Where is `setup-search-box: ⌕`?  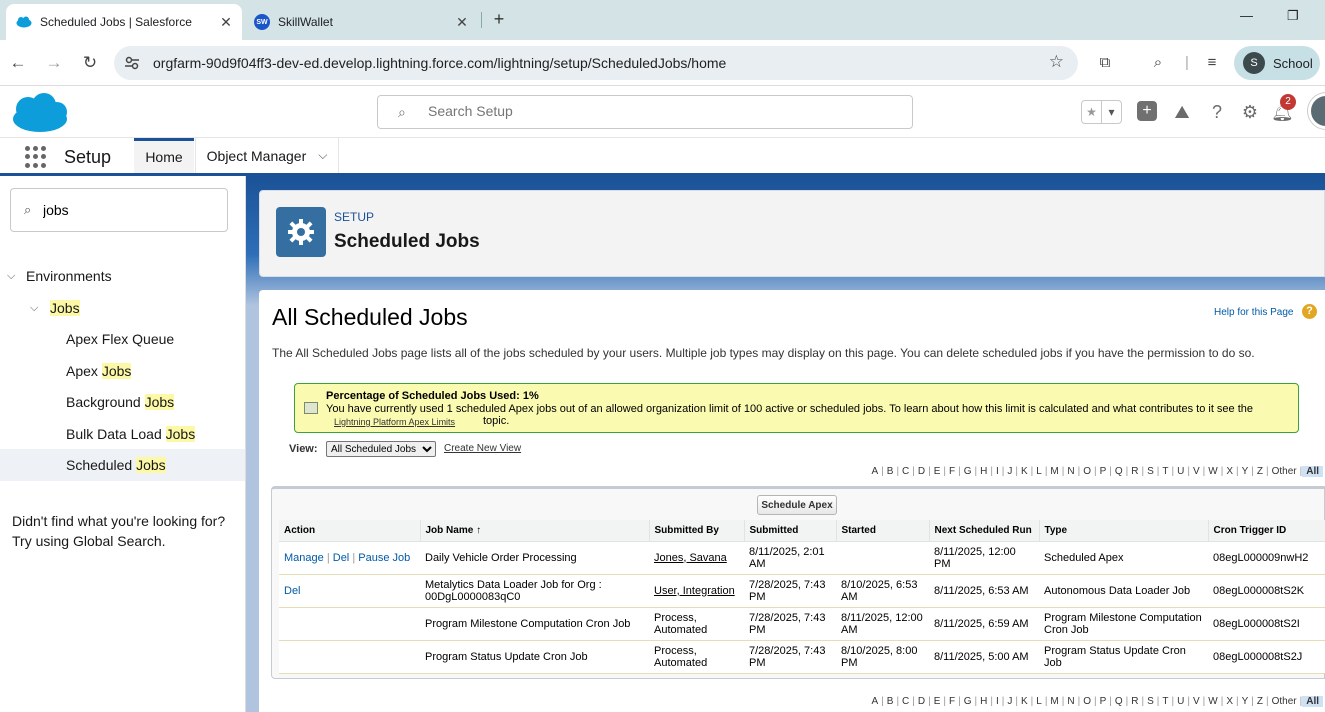 setup-search-box: ⌕ is located at coordinates (645, 112).